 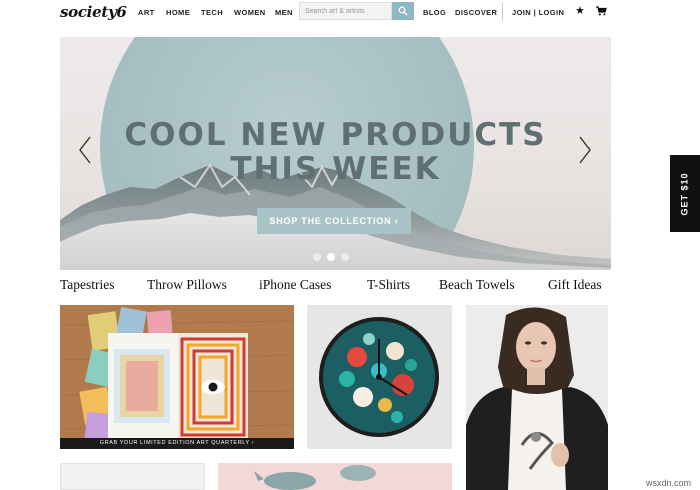 I want to click on cart-icon, so click(x=601, y=11).